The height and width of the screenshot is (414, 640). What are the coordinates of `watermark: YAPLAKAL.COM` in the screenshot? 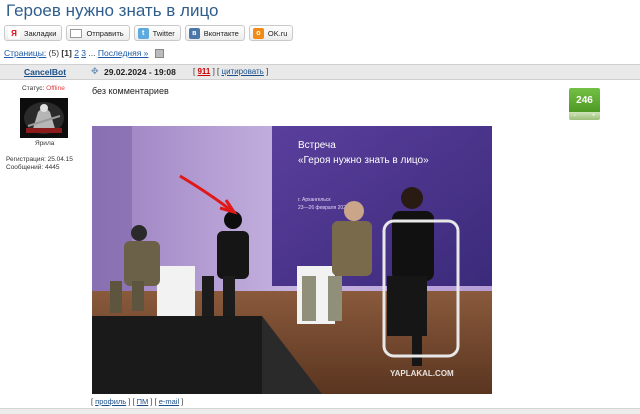 It's located at (422, 373).